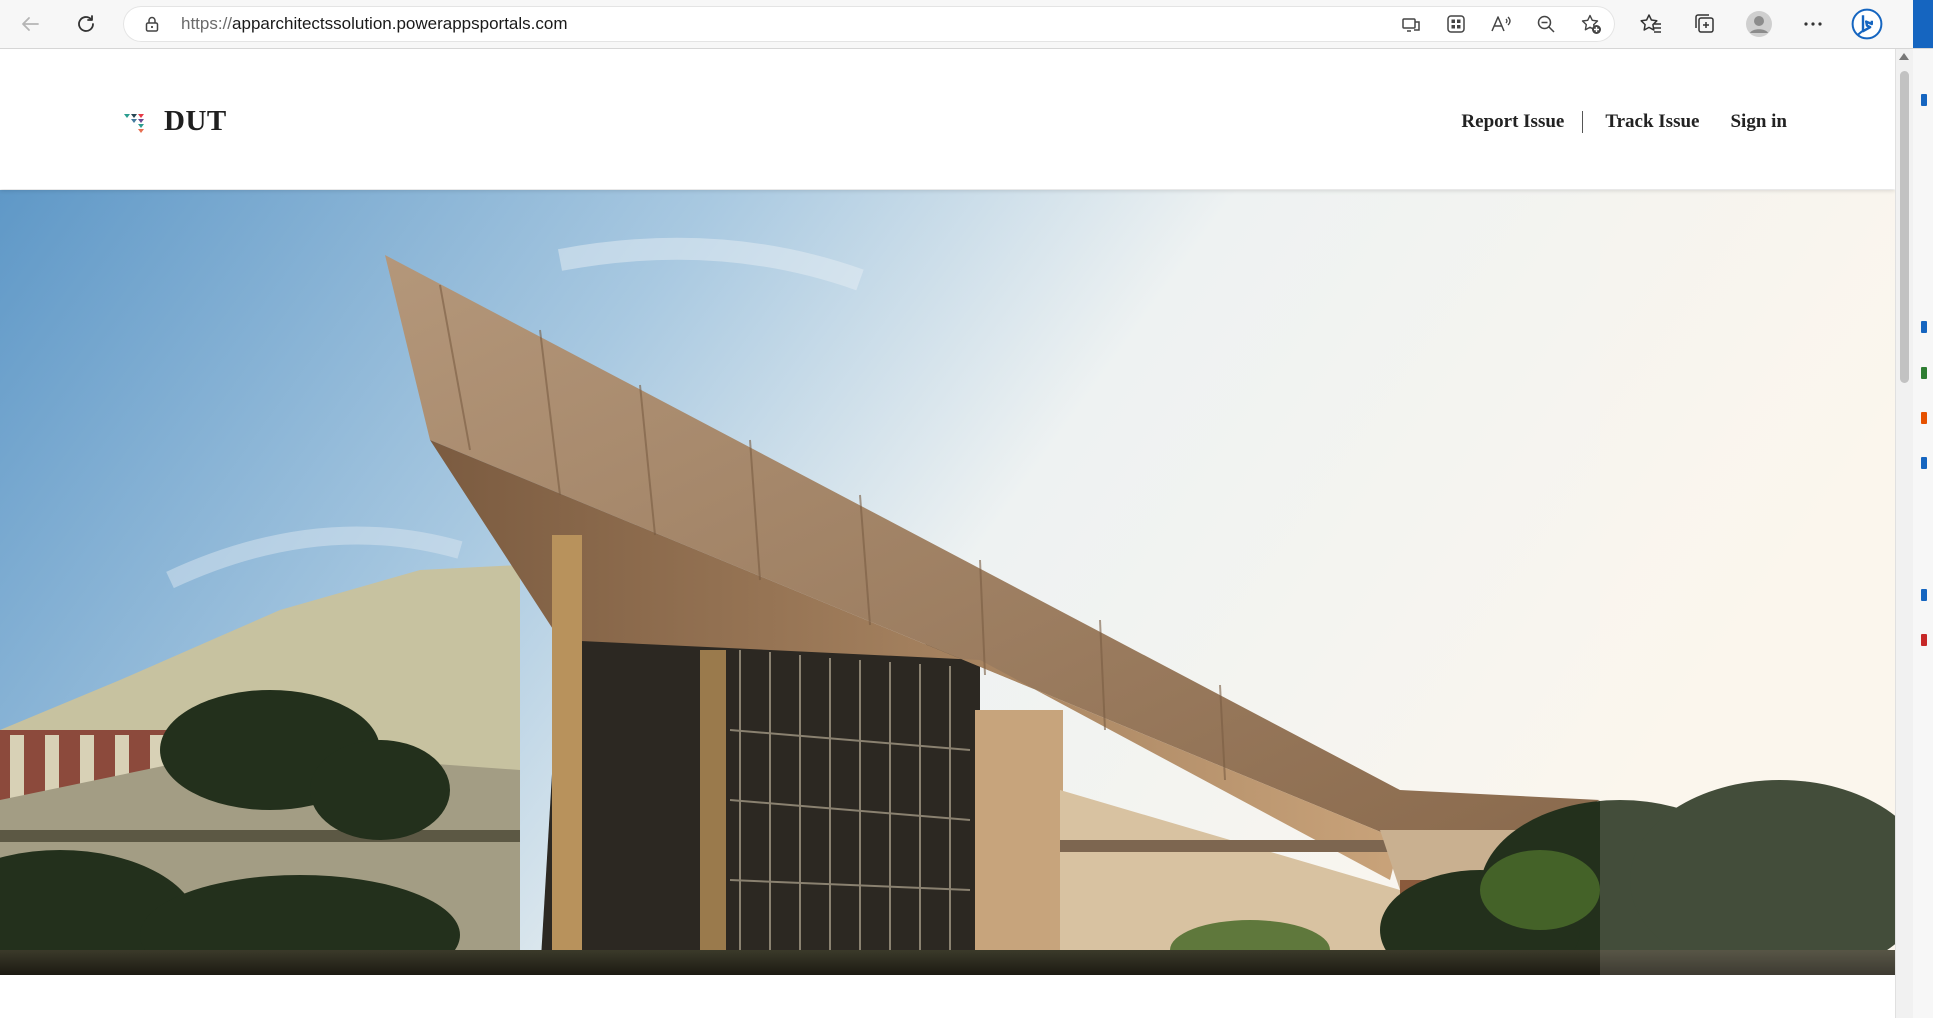 This screenshot has width=1933, height=1018. I want to click on report-issue-link: Report Issue, so click(1512, 122).